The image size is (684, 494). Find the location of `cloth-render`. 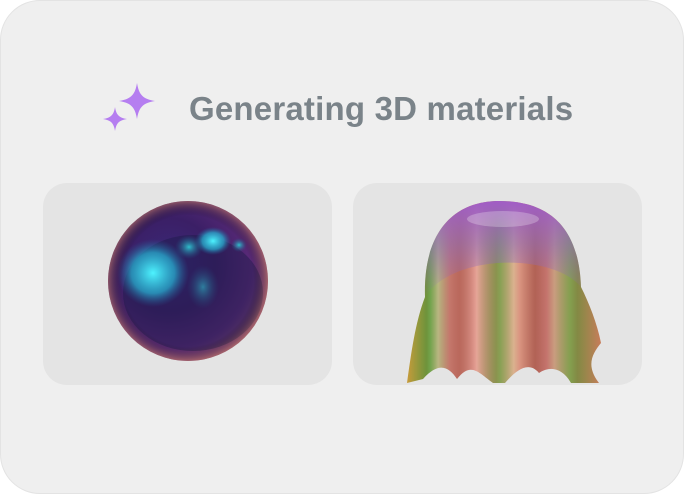

cloth-render is located at coordinates (504, 292).